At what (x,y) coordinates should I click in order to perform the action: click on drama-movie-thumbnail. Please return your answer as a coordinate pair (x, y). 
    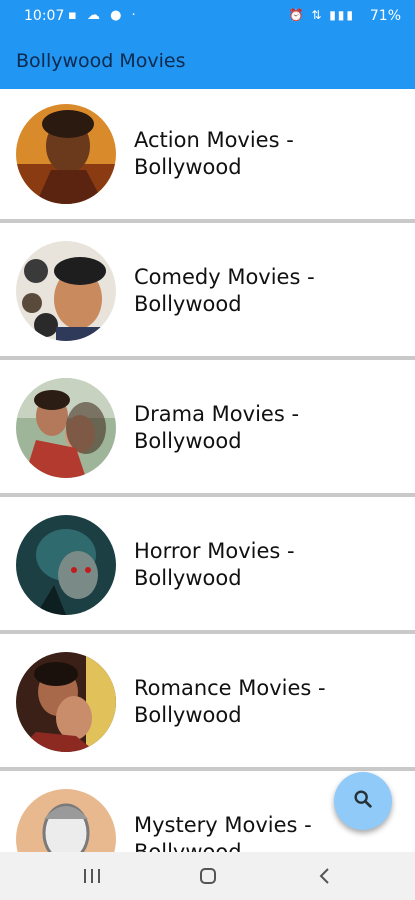
    Looking at the image, I should click on (66, 428).